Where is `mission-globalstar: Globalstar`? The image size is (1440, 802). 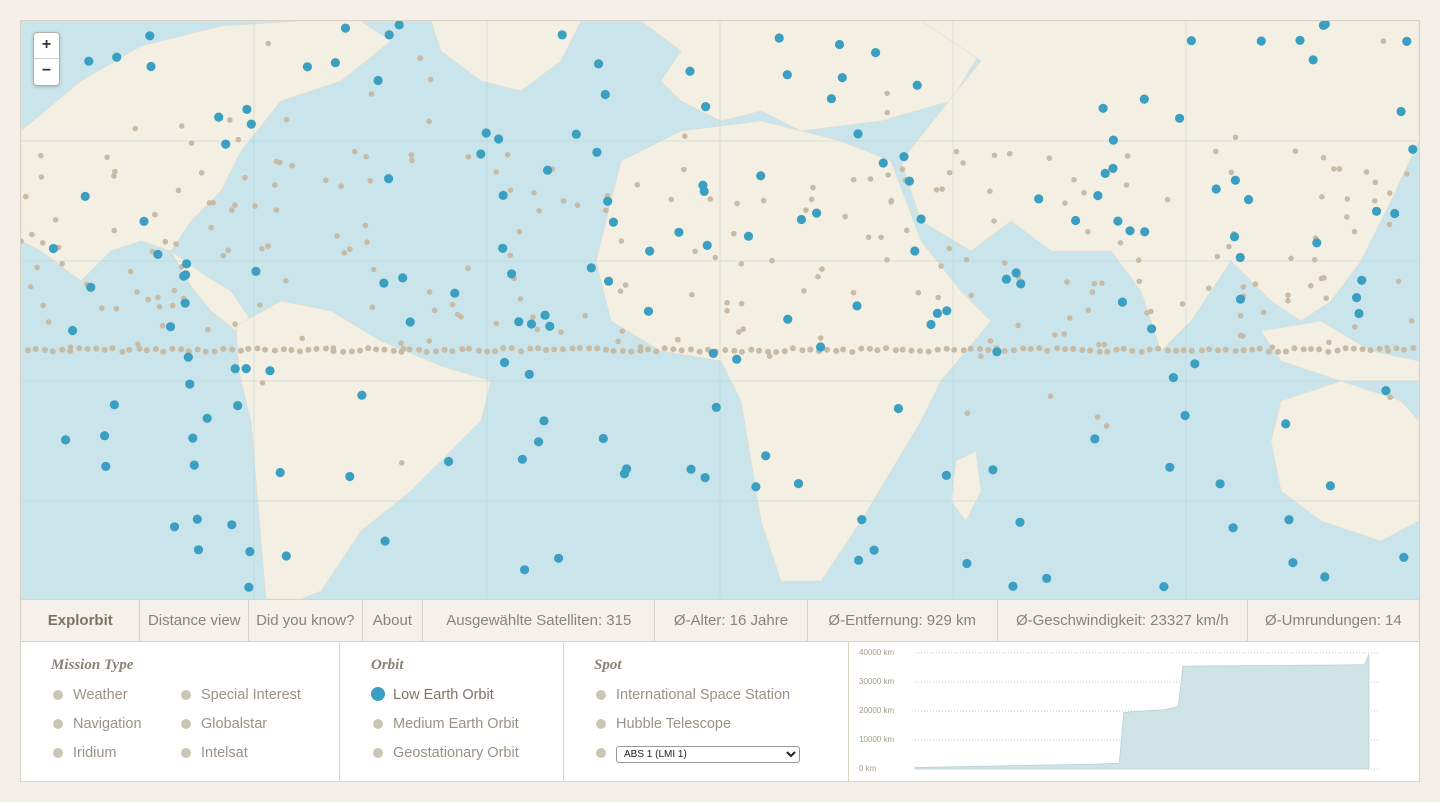
mission-globalstar: Globalstar is located at coordinates (224, 724).